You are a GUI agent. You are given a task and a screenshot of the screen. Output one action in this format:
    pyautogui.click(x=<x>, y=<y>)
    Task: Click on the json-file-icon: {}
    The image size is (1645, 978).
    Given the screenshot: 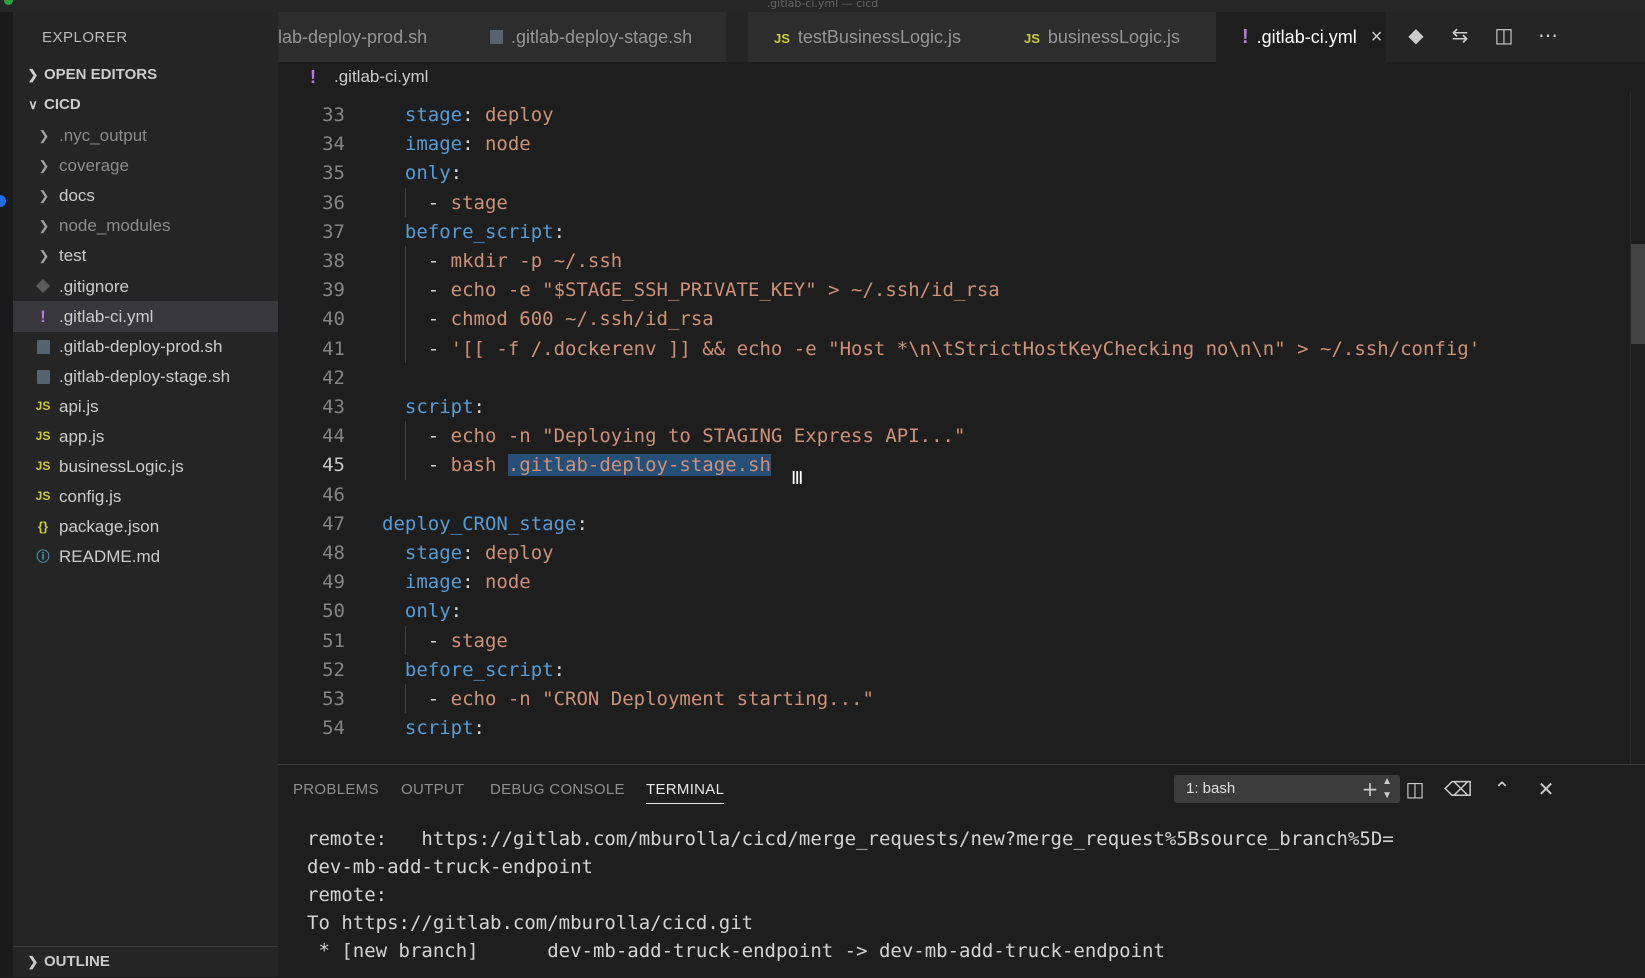 What is the action you would take?
    pyautogui.click(x=43, y=527)
    